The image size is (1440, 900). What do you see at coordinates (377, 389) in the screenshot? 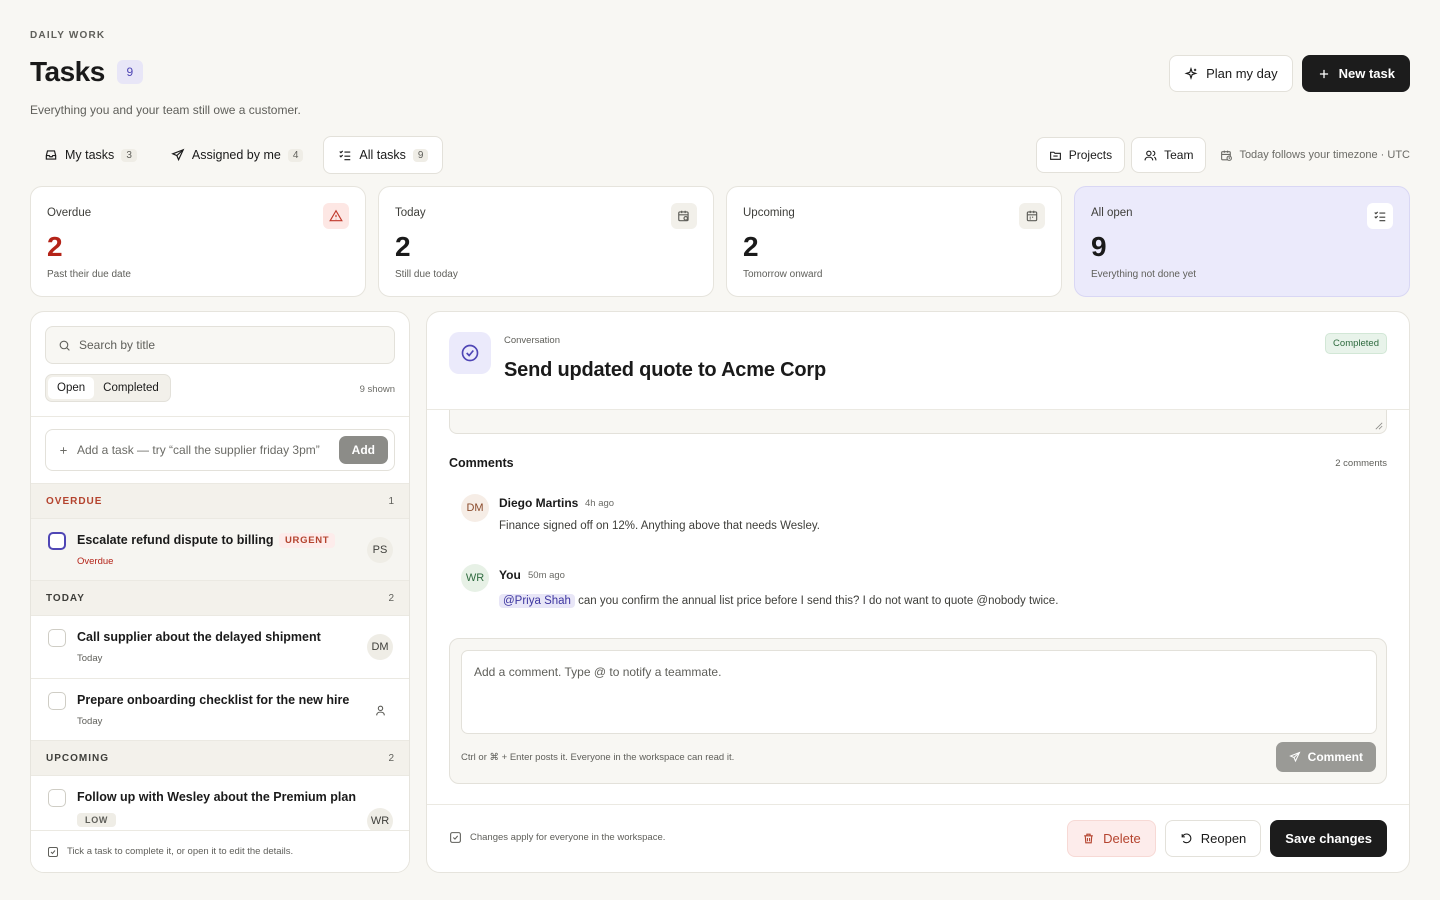
I see `shown-count: 9 shown` at bounding box center [377, 389].